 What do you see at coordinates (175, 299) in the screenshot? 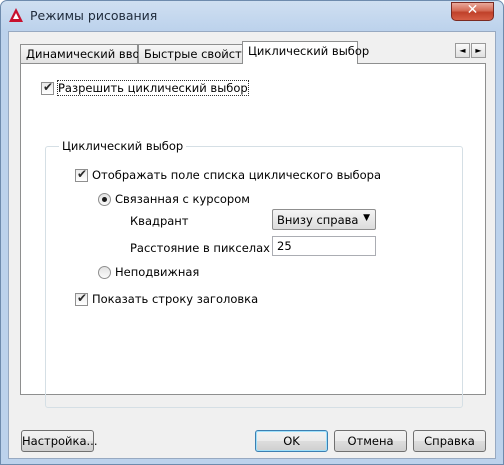
I see `show-title-label: Показать строку заголовка` at bounding box center [175, 299].